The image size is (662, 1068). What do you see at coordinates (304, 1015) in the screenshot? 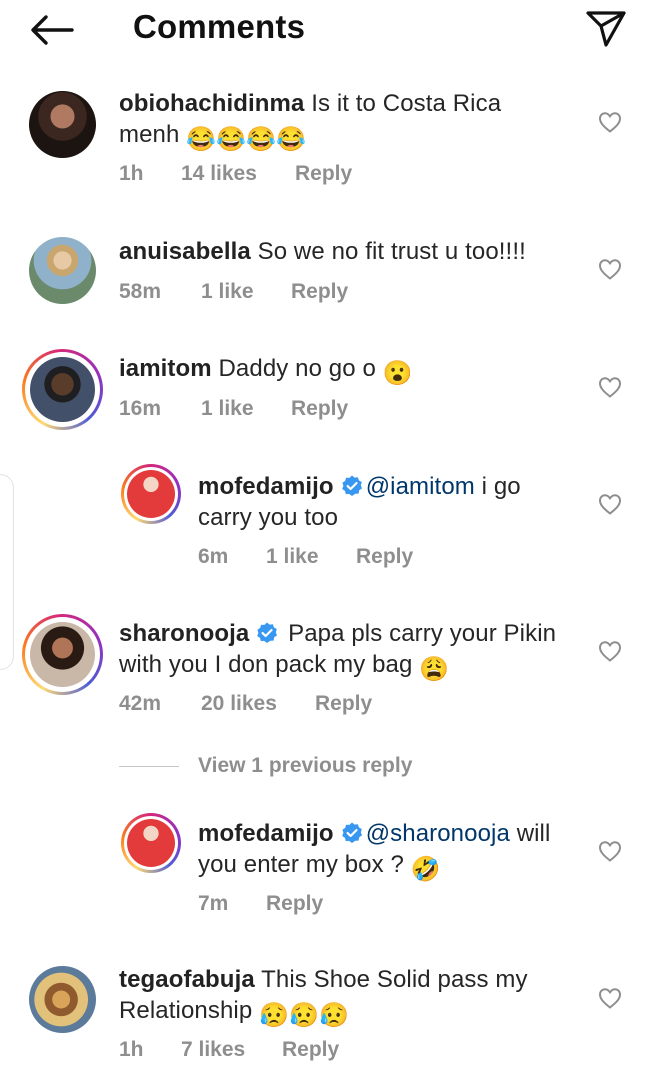
I see `comment-emoji: 😥😥😥` at bounding box center [304, 1015].